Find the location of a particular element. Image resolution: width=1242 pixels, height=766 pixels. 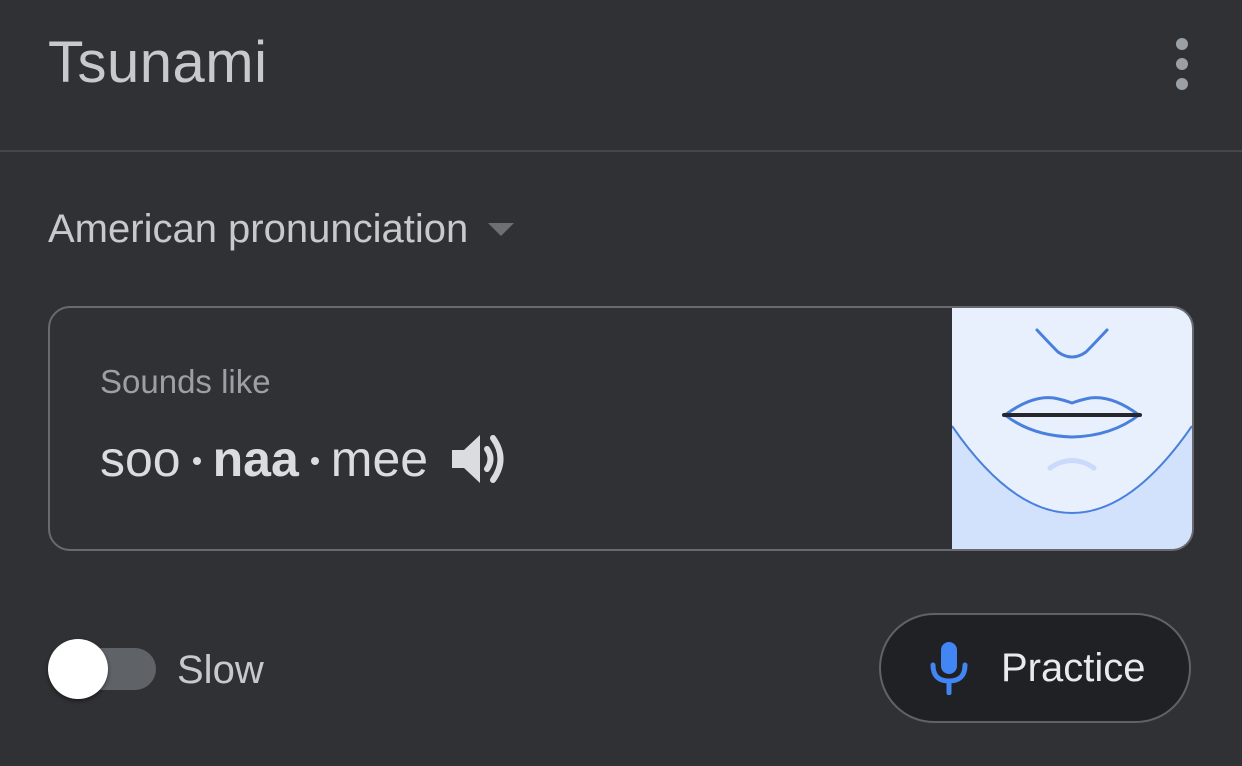

speaker-icon is located at coordinates (479, 459).